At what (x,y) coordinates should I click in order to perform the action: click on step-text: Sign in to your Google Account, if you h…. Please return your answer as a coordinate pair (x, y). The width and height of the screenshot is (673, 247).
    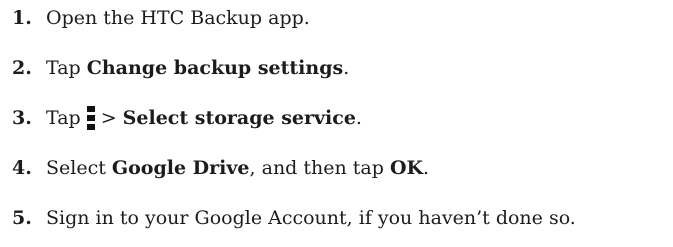
    Looking at the image, I should click on (311, 218).